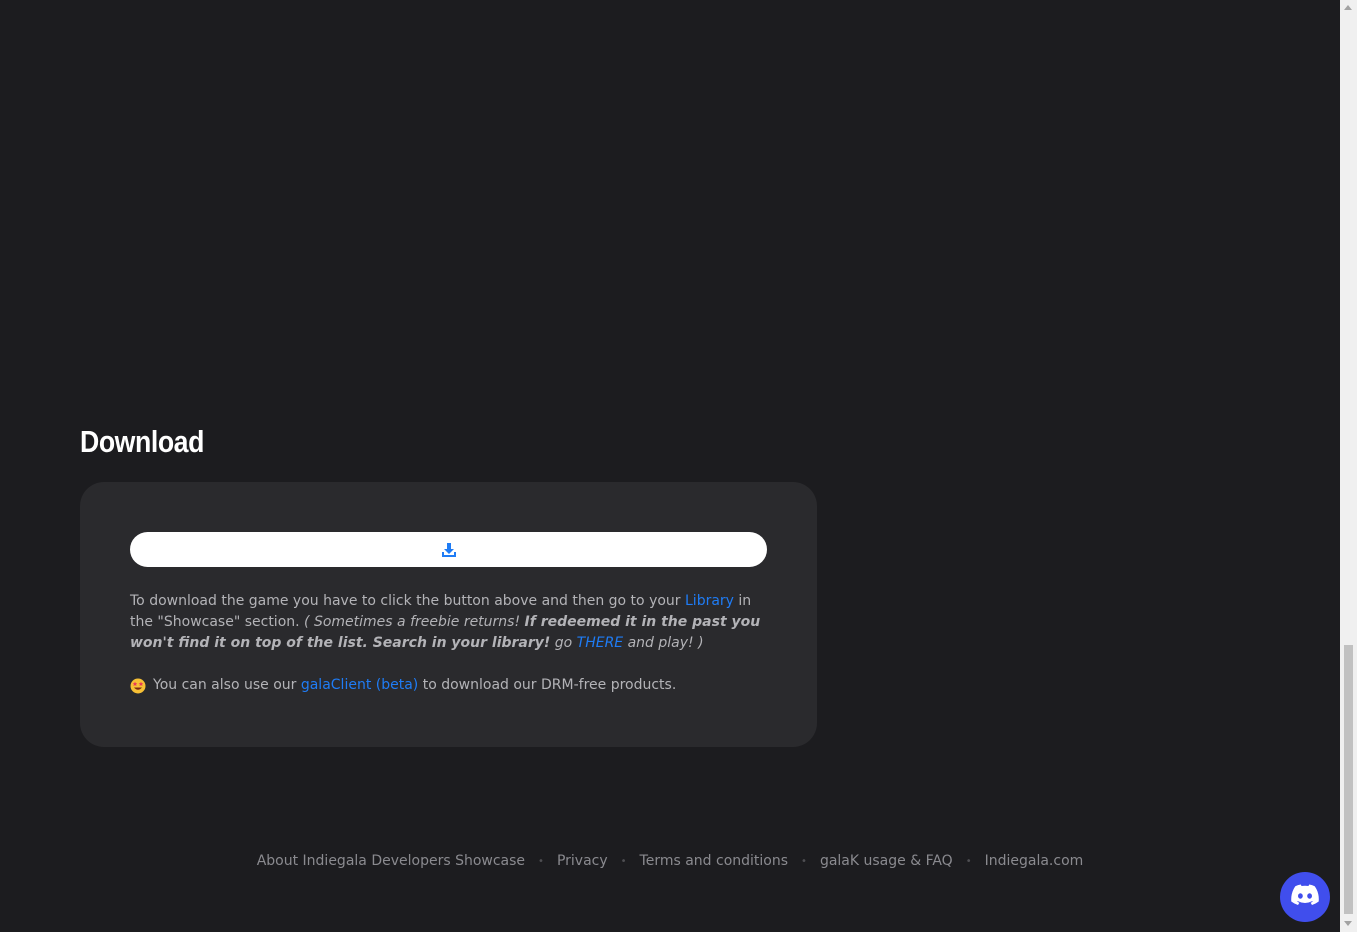 Image resolution: width=1357 pixels, height=932 pixels. I want to click on vertical-scrollbar, so click(1348, 466).